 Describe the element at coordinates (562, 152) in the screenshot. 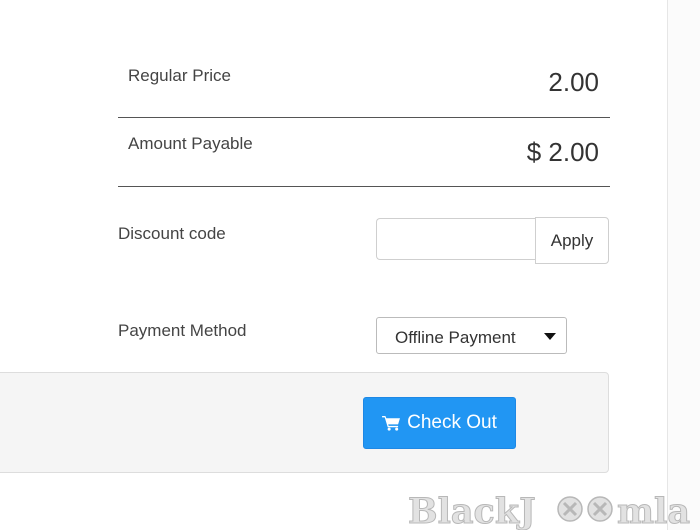

I see `amount-payable-value: $ 2.00` at that location.